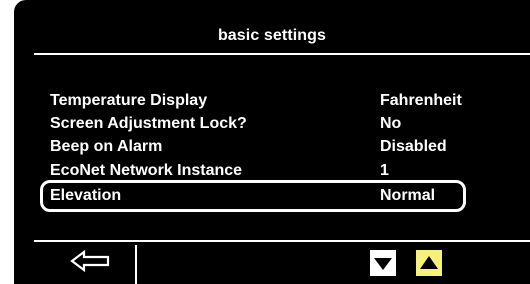 This screenshot has height=284, width=530. I want to click on triangle-down-icon, so click(383, 264).